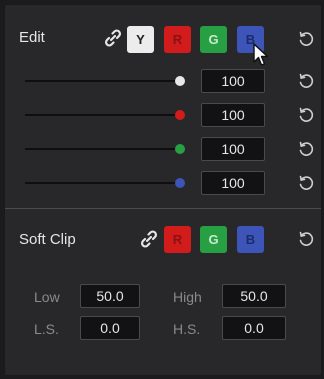 Image resolution: width=324 pixels, height=379 pixels. What do you see at coordinates (213, 39) in the screenshot?
I see `edit-chip-g: G` at bounding box center [213, 39].